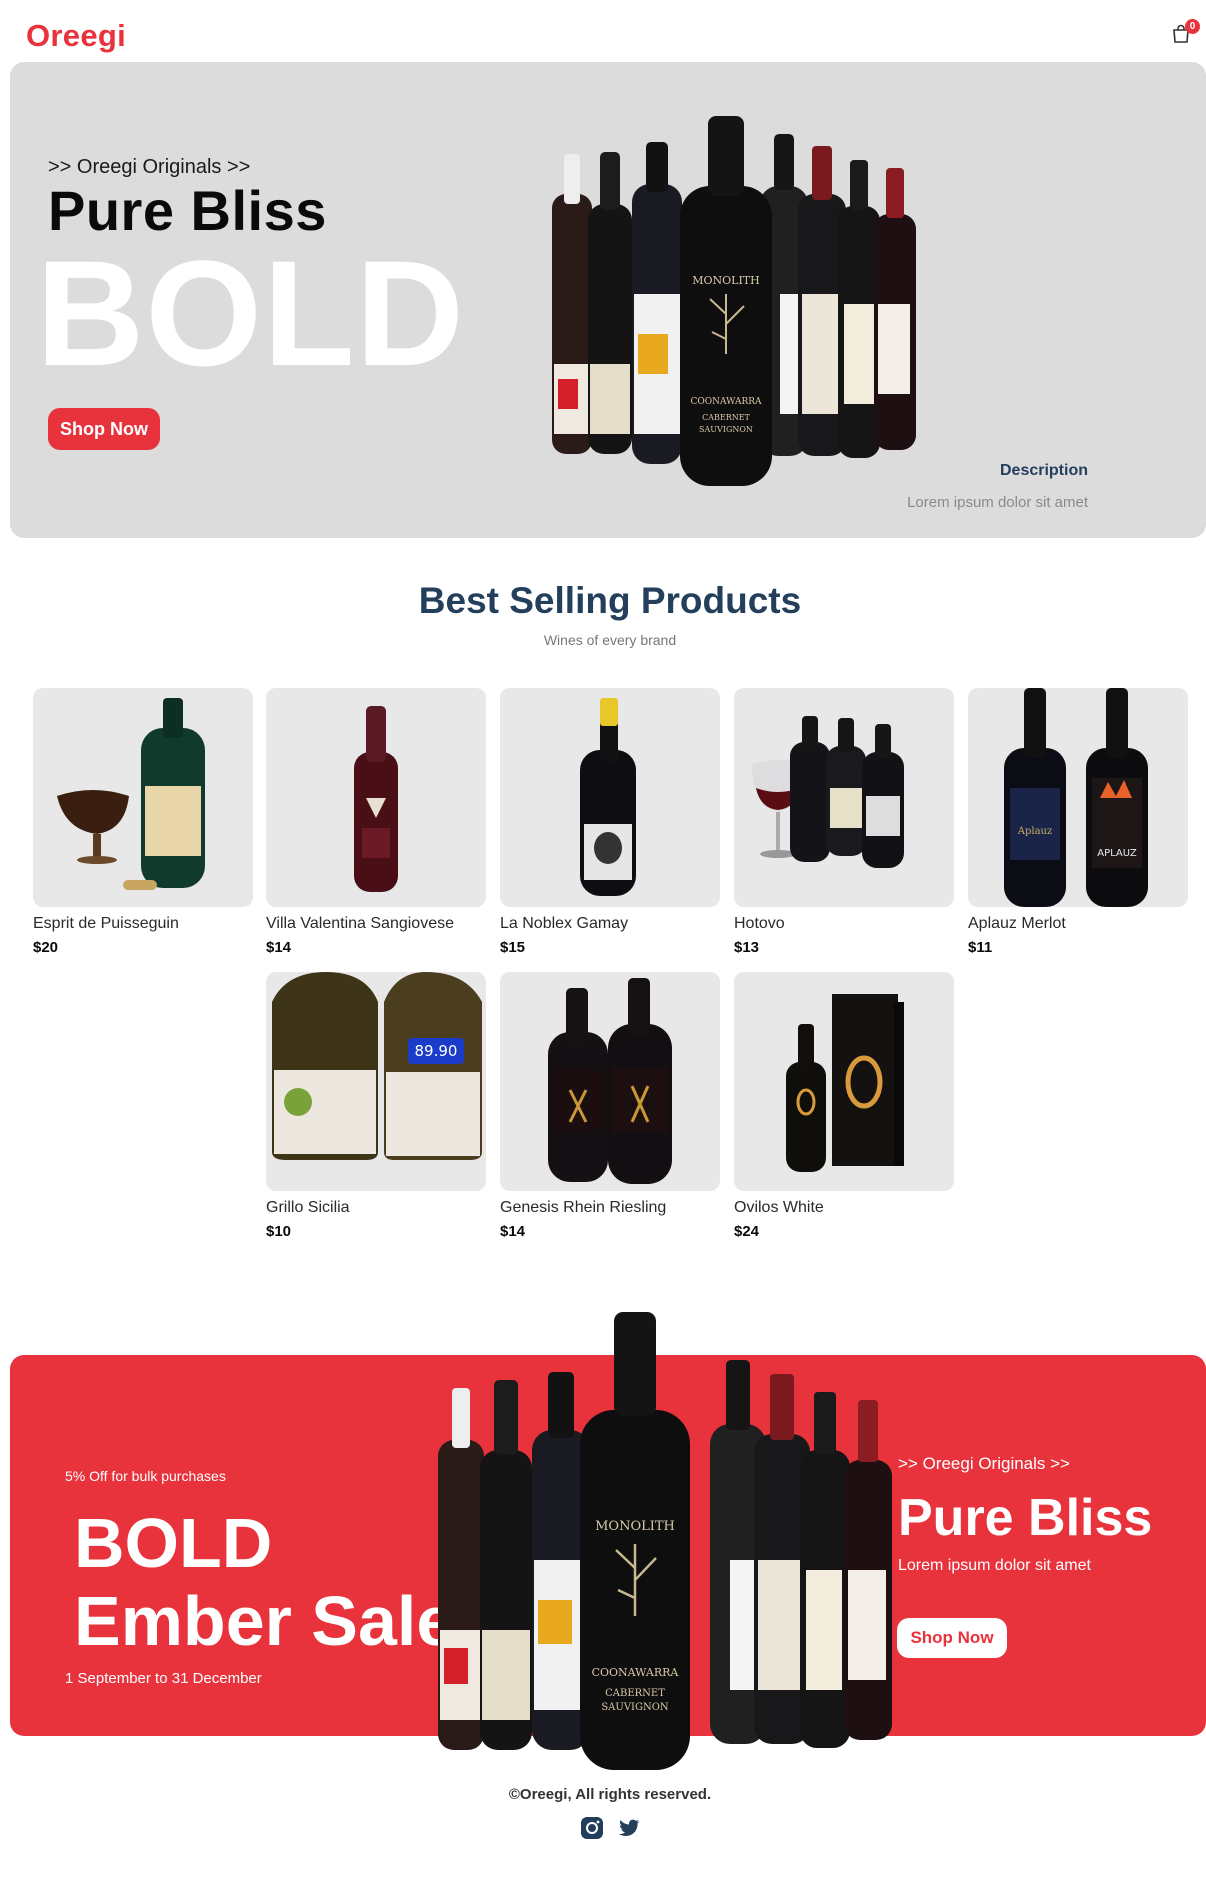 Image resolution: width=1206 pixels, height=1881 pixels. What do you see at coordinates (984, 1463) in the screenshot?
I see `promo-eyebrow: >> Oreegi Originals >>` at bounding box center [984, 1463].